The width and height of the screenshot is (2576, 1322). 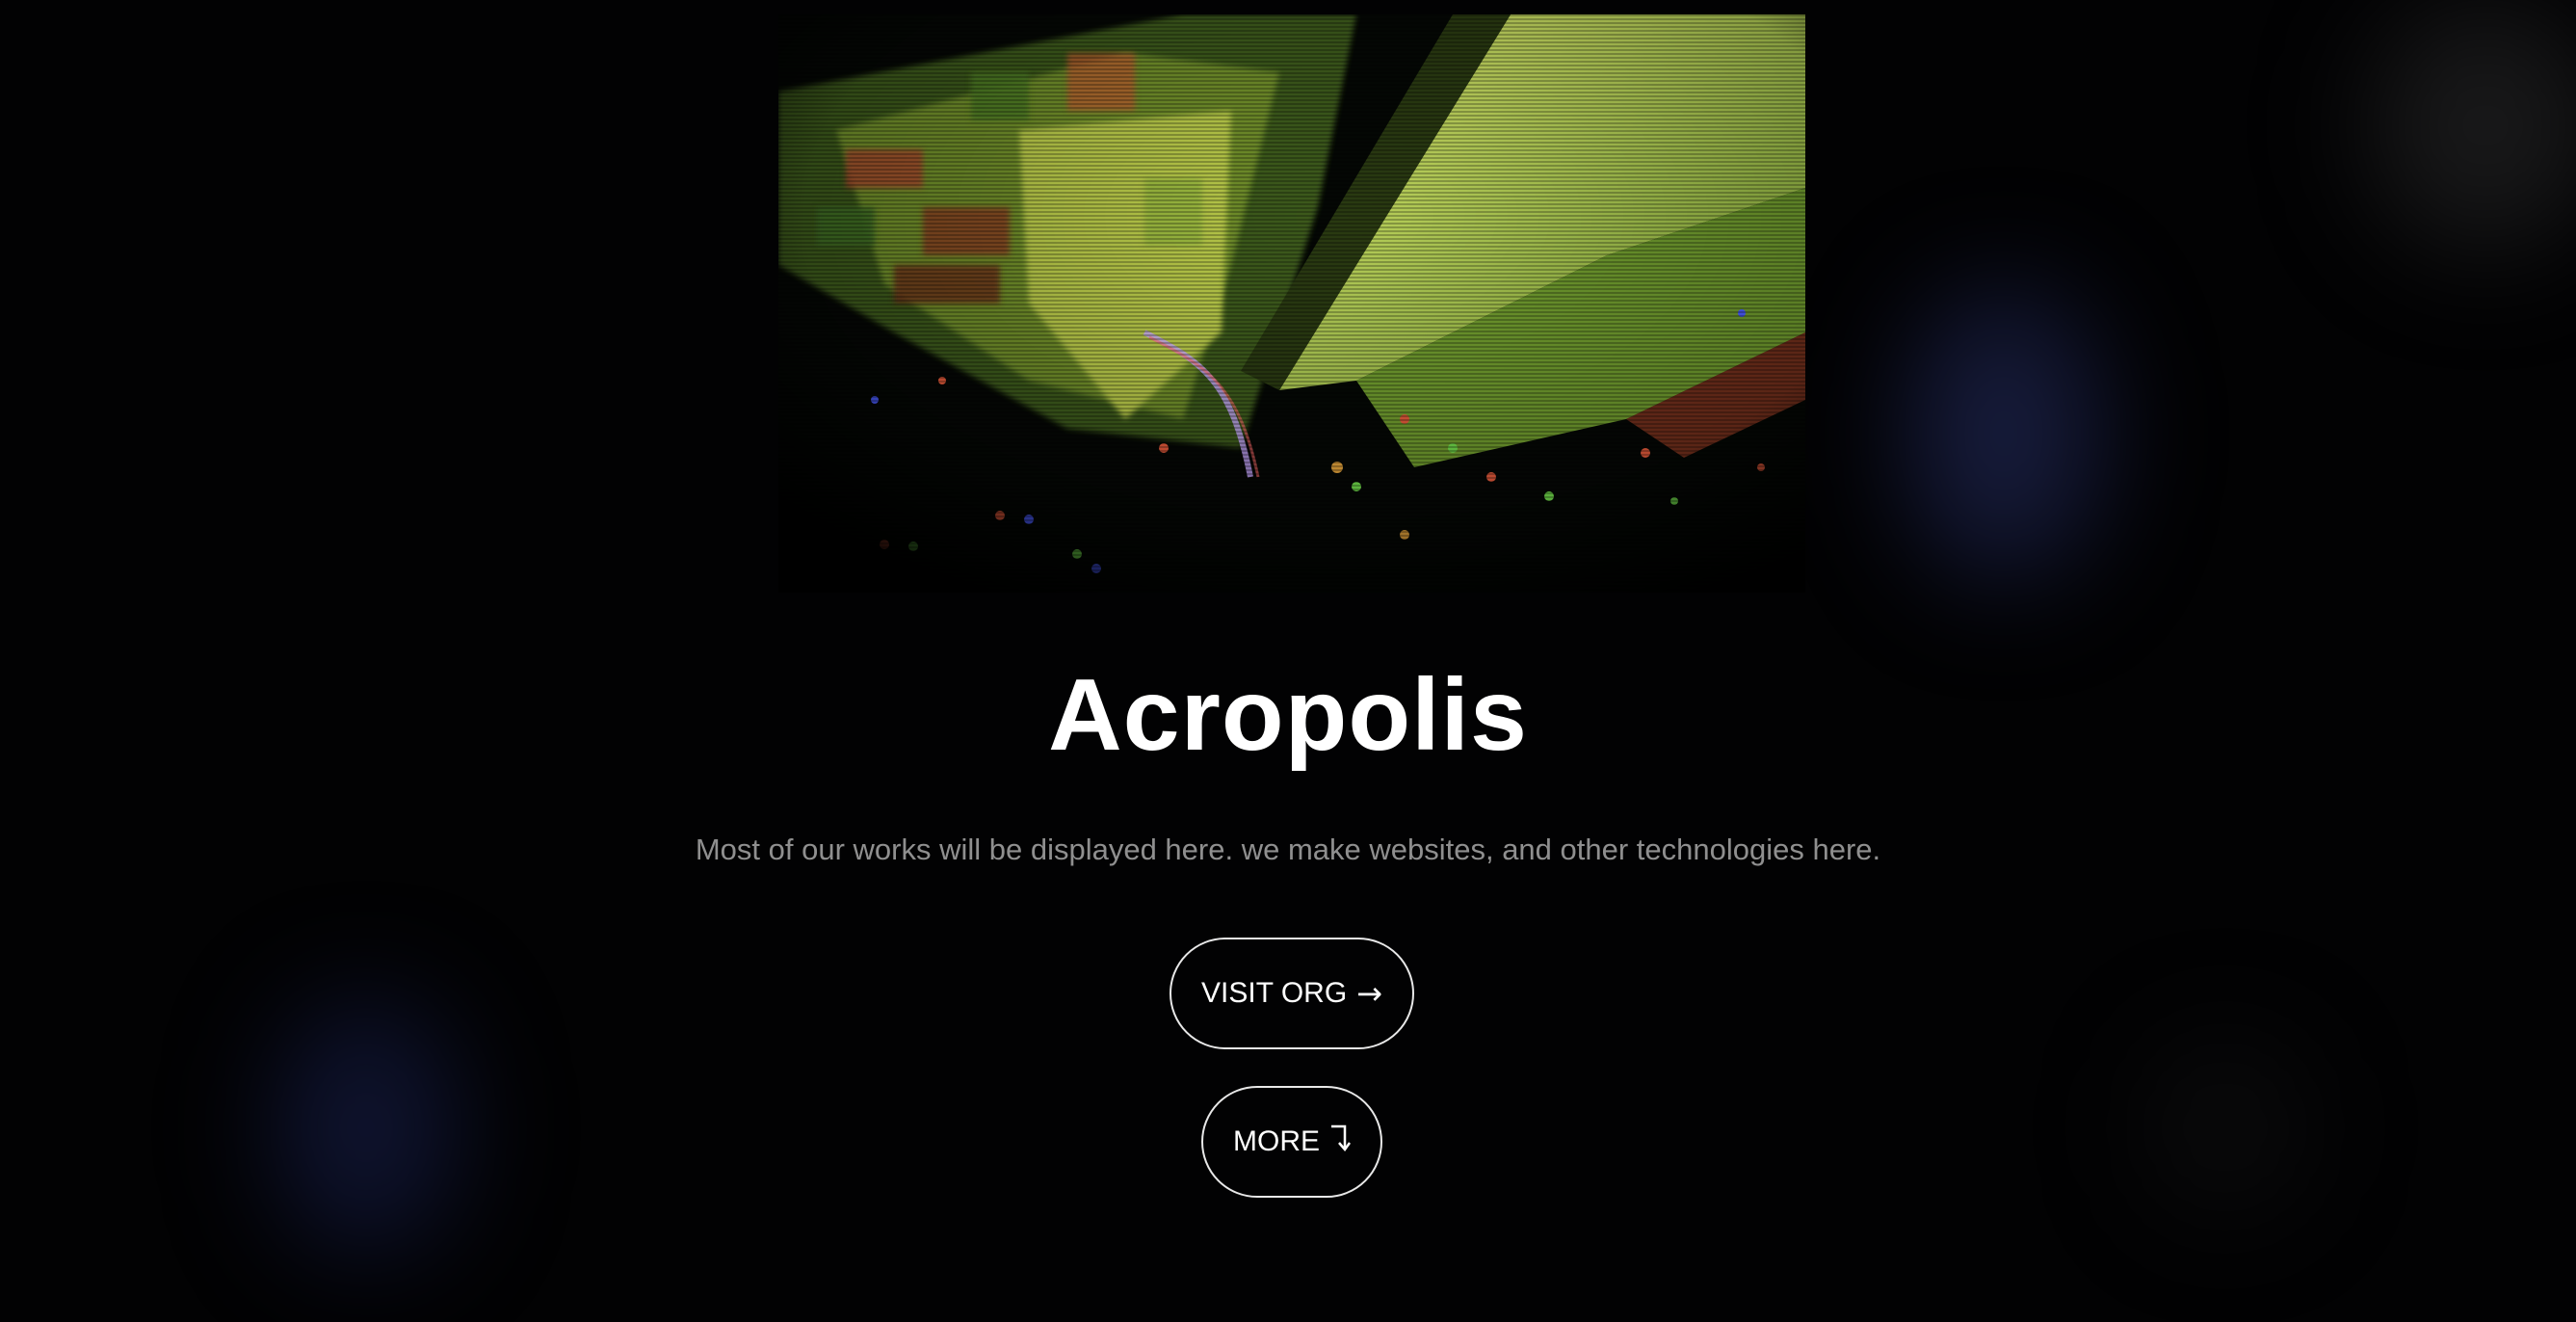 I want to click on more-button: MORE, so click(x=1292, y=1142).